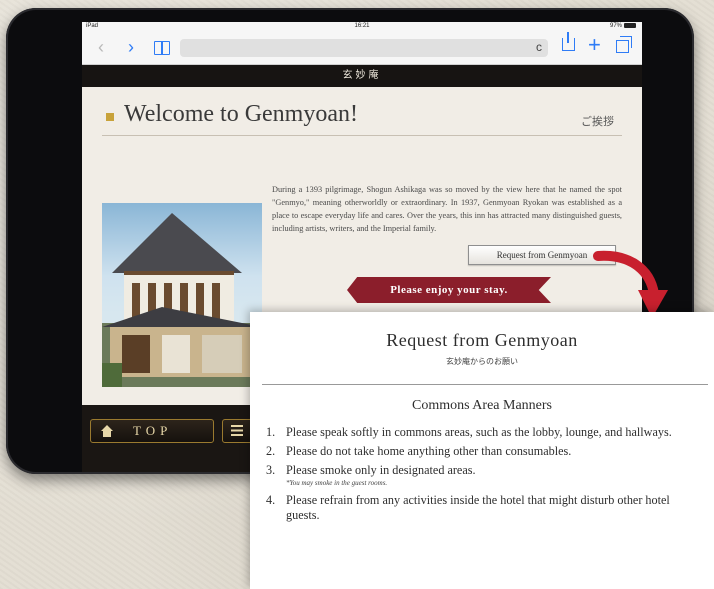 The image size is (714, 589). I want to click on ryokan-building-image, so click(182, 300).